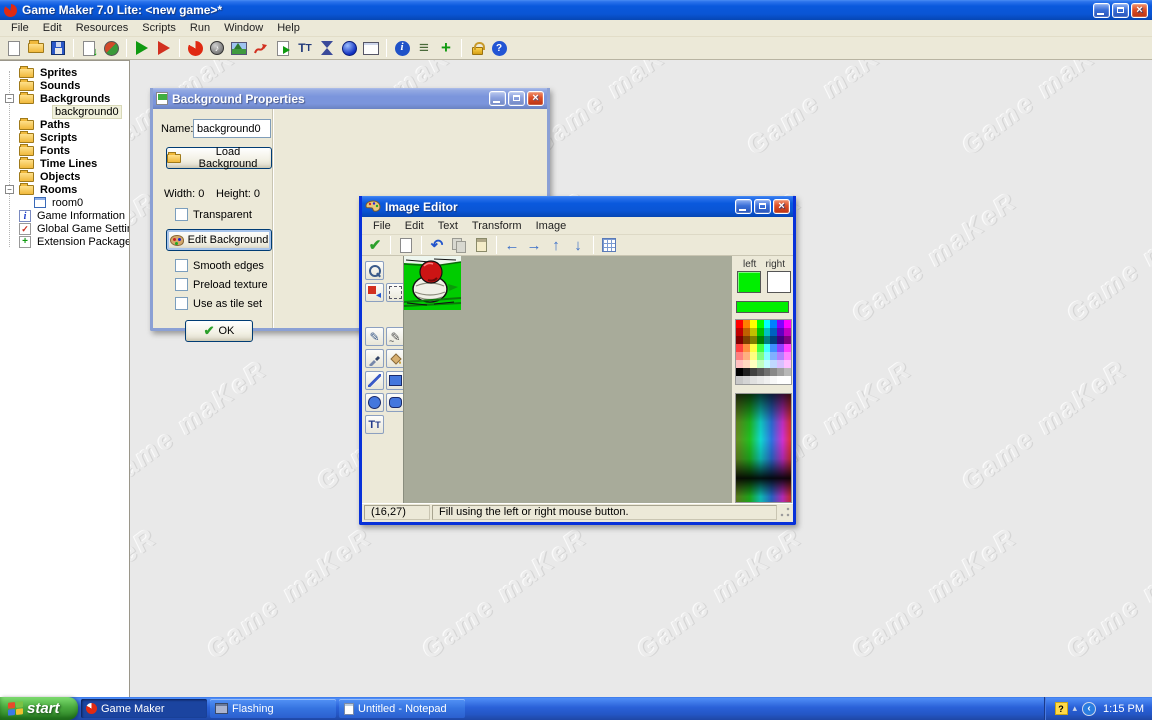  I want to click on left-color-swatch, so click(749, 282).